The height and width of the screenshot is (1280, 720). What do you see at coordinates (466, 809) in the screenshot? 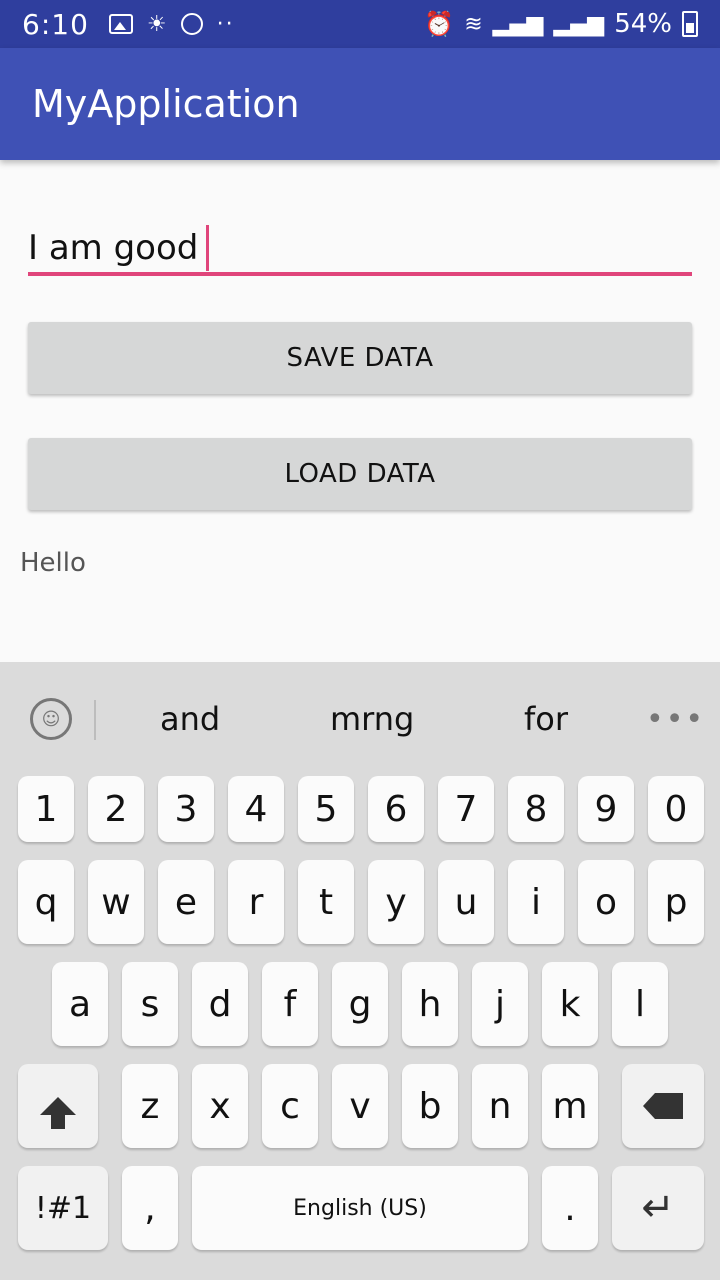
I see `key-7: 7` at bounding box center [466, 809].